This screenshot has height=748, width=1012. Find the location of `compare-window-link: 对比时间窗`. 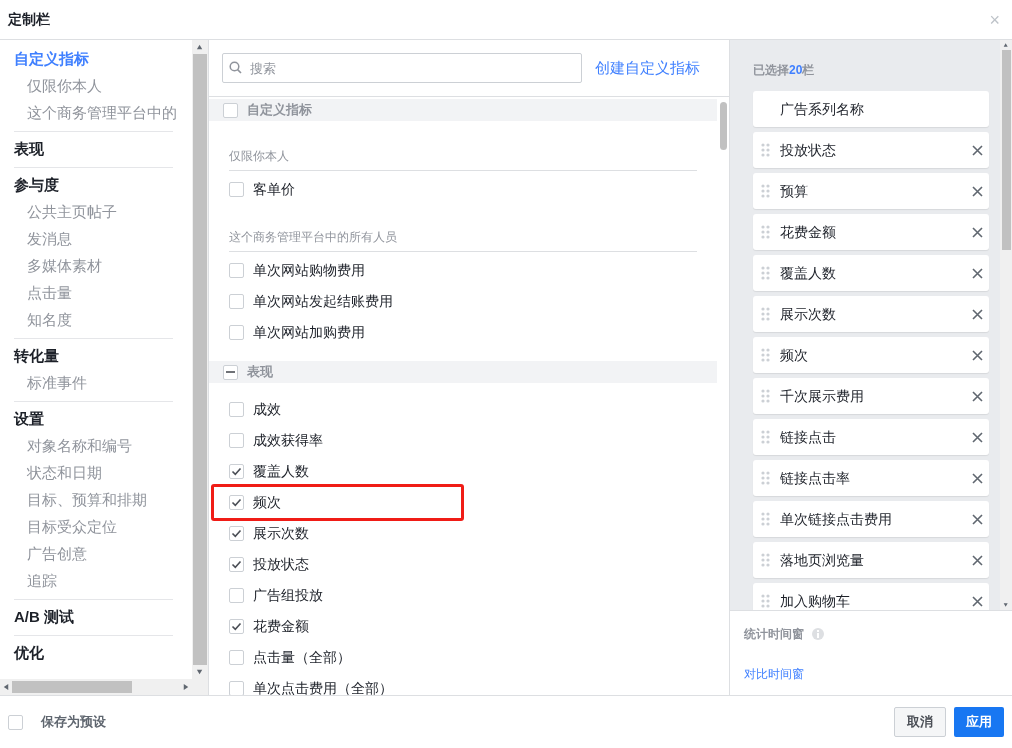

compare-window-link: 对比时间窗 is located at coordinates (871, 674).